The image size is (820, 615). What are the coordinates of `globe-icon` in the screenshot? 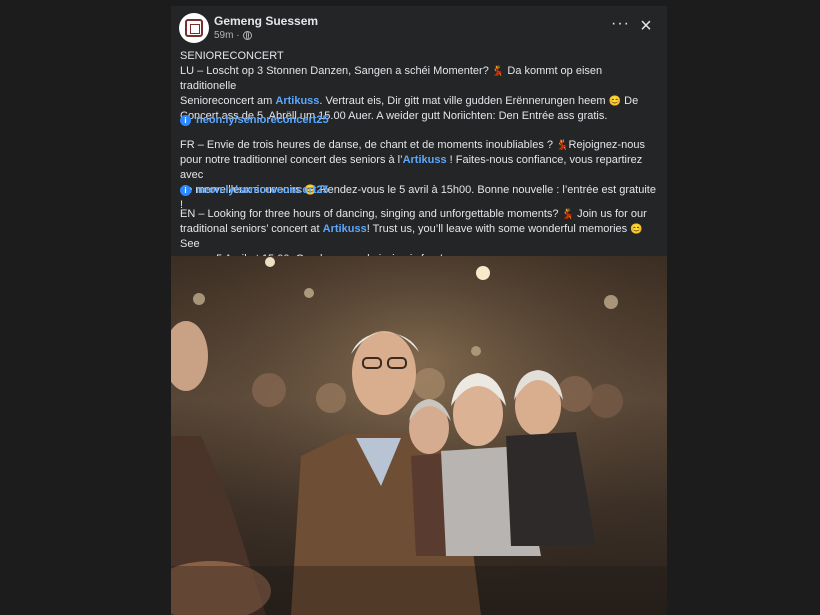 It's located at (247, 35).